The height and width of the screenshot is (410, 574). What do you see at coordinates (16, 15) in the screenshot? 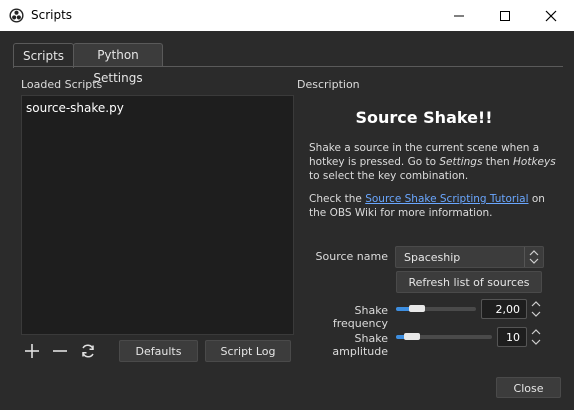
I see `obs-logo-icon` at bounding box center [16, 15].